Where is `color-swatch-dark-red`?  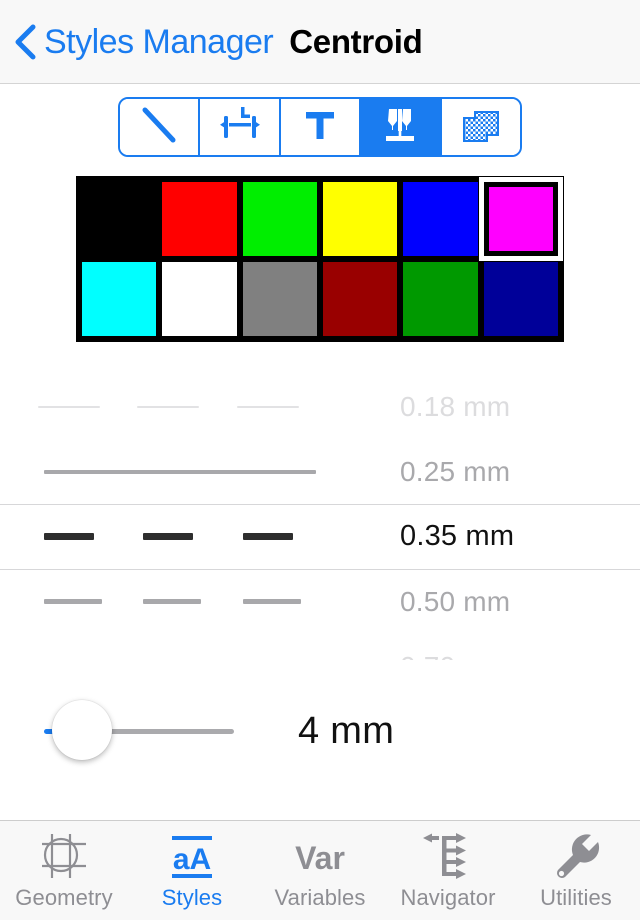
color-swatch-dark-red is located at coordinates (360, 299).